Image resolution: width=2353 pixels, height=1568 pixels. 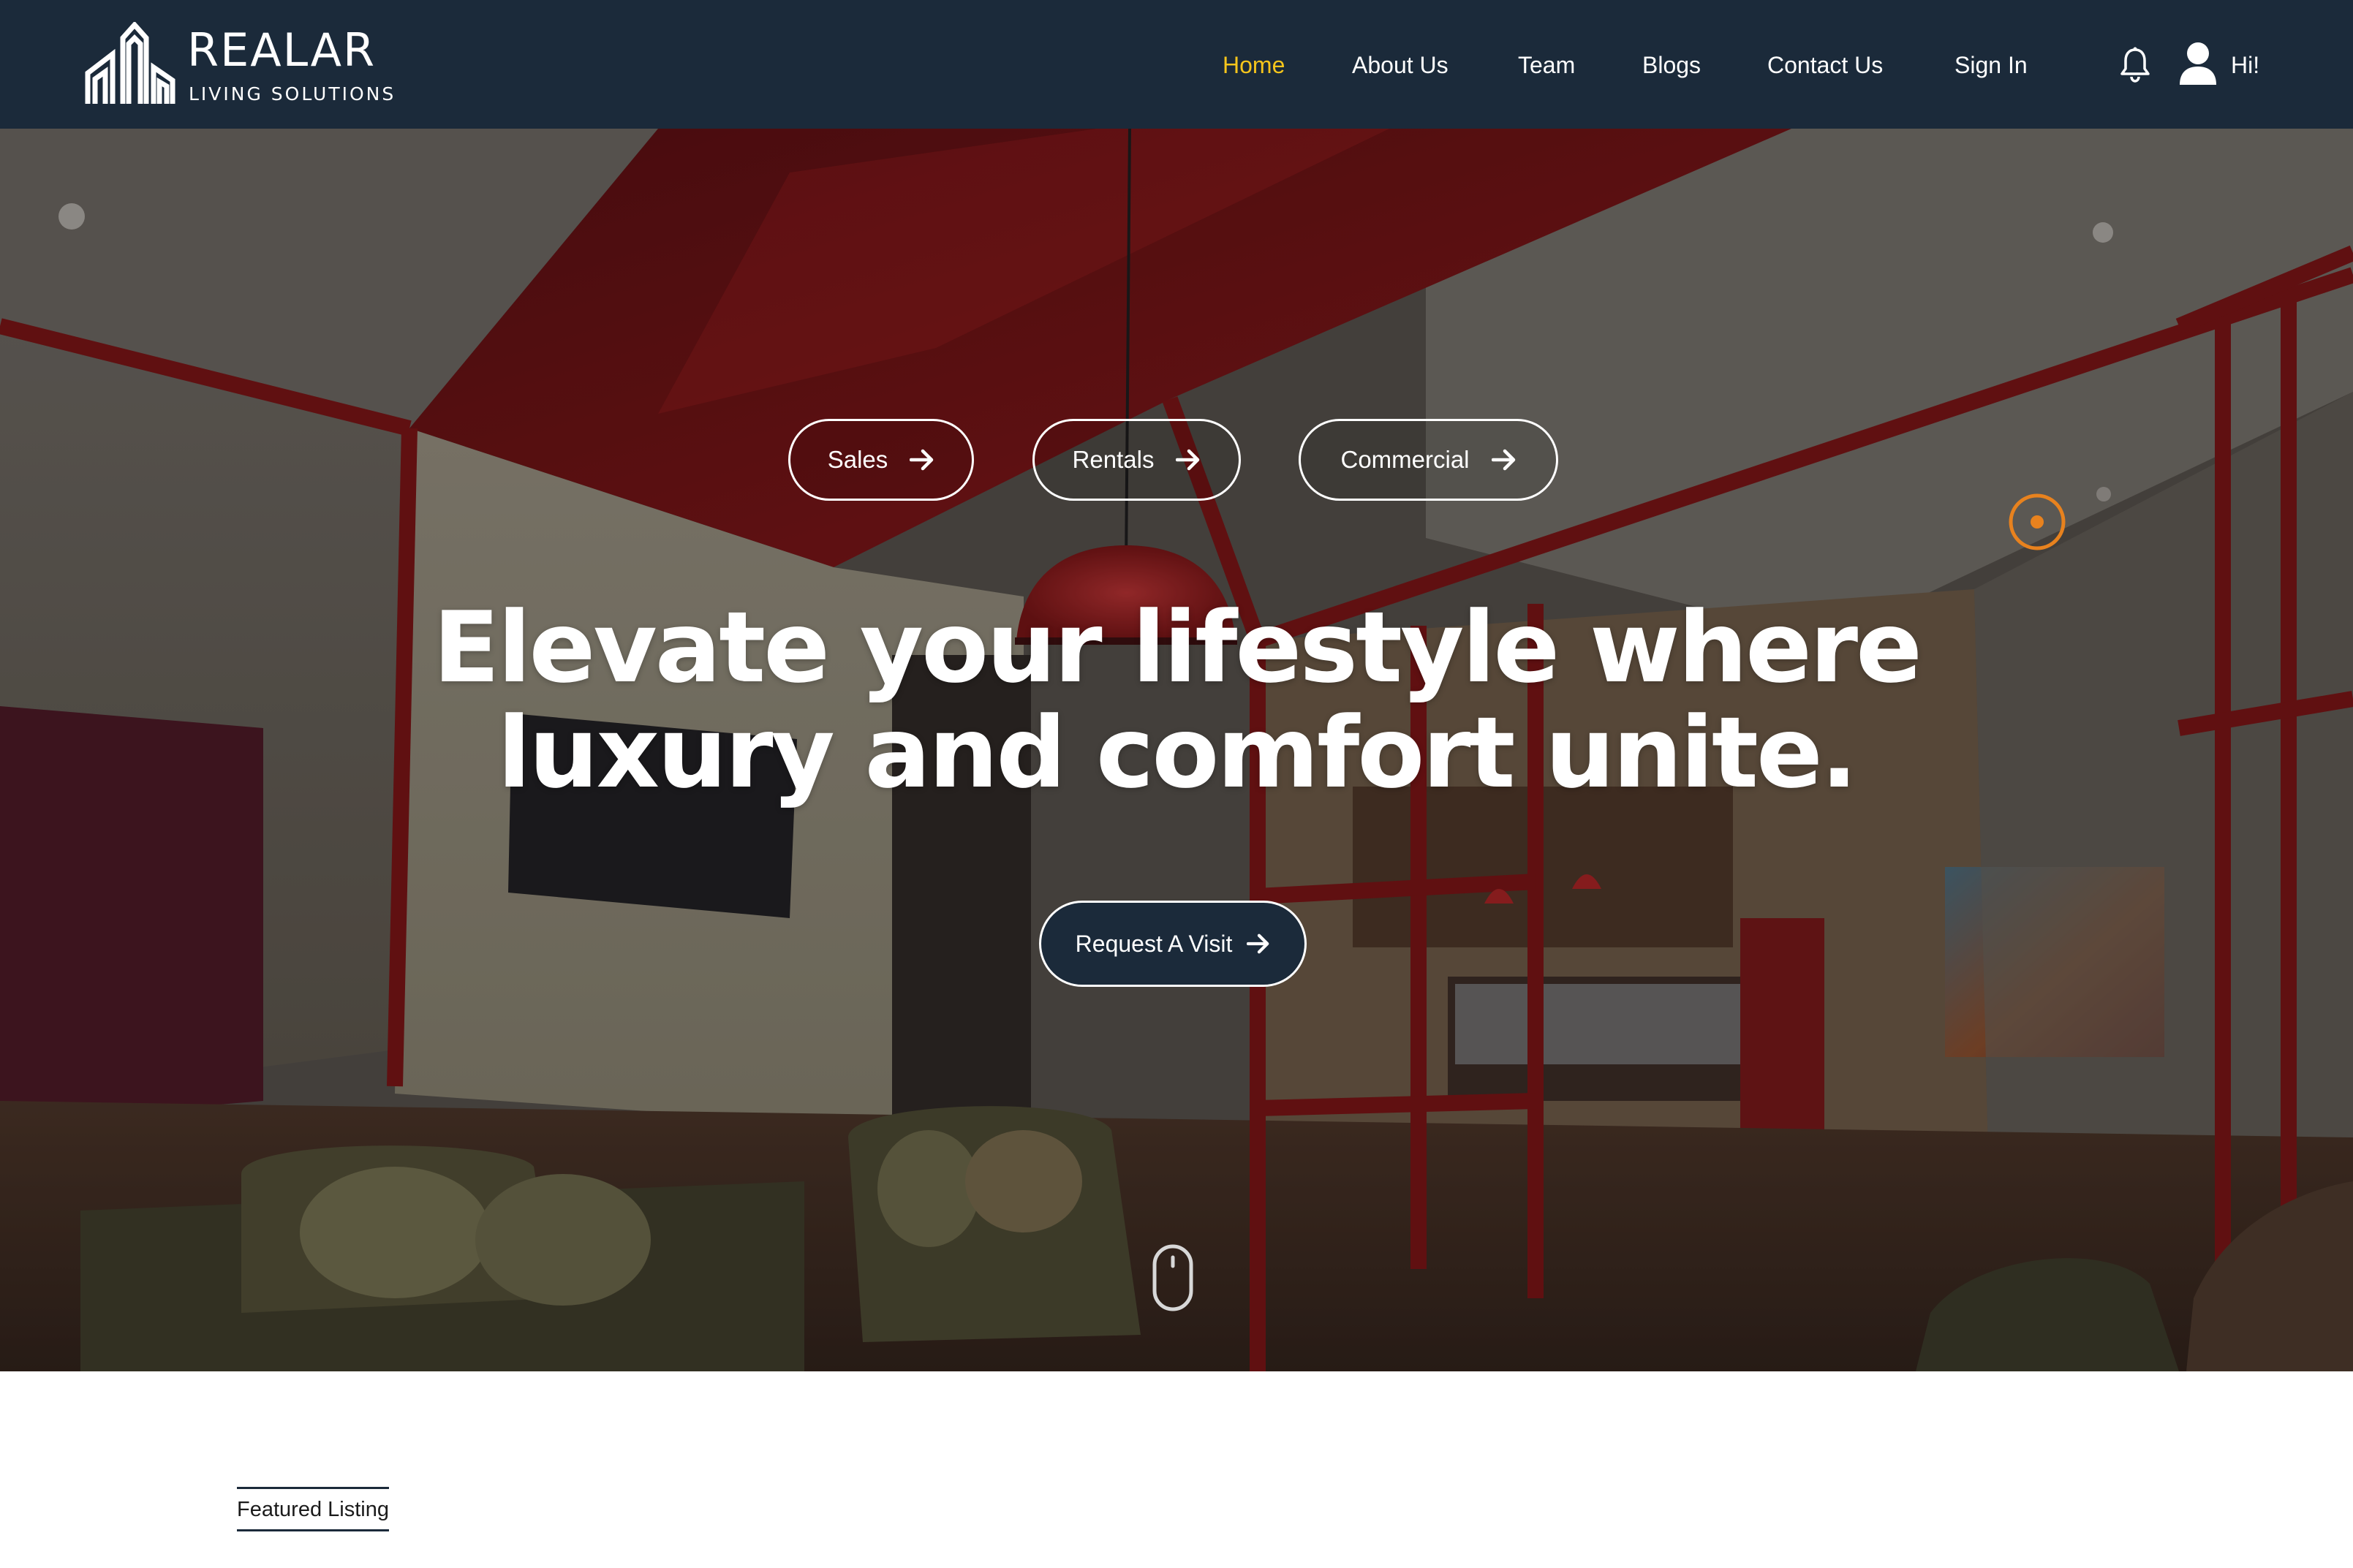 What do you see at coordinates (1672, 65) in the screenshot?
I see `nav-item-blogs: Blogs` at bounding box center [1672, 65].